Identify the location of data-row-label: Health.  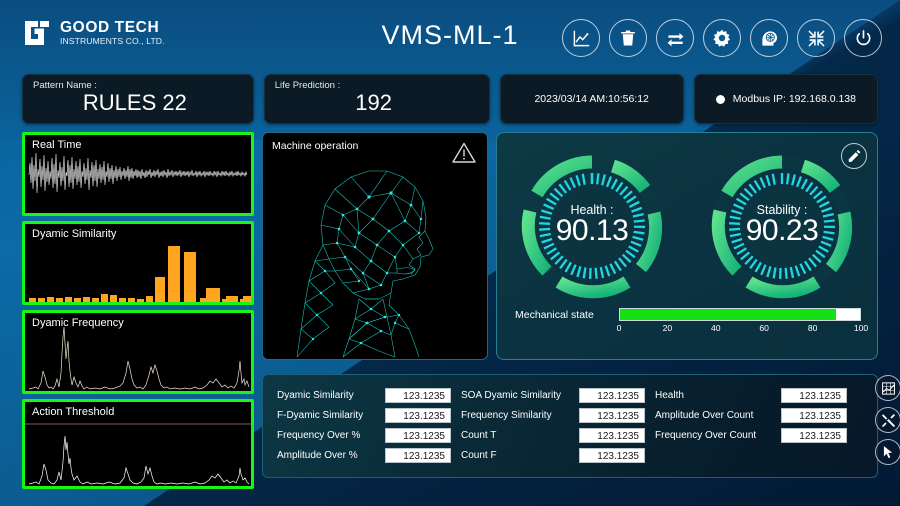
(669, 395).